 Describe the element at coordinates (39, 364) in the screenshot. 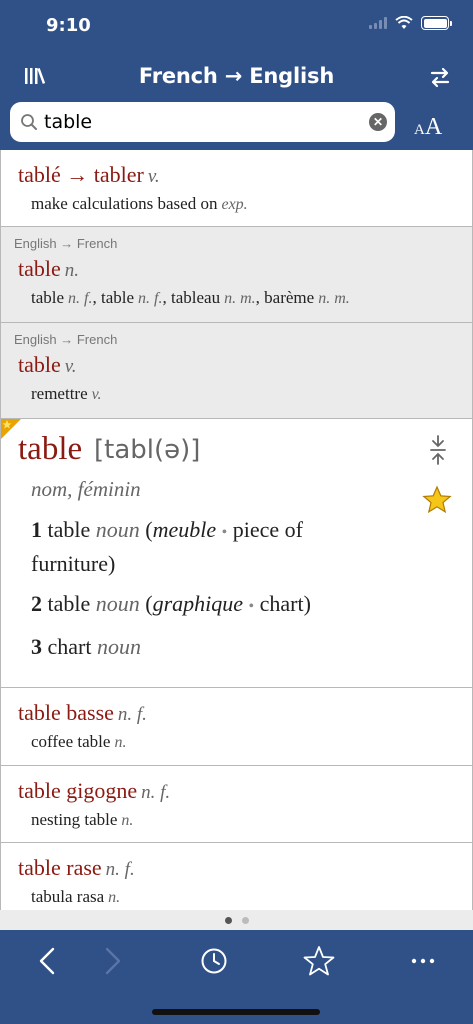

I see `result-headword: table` at that location.